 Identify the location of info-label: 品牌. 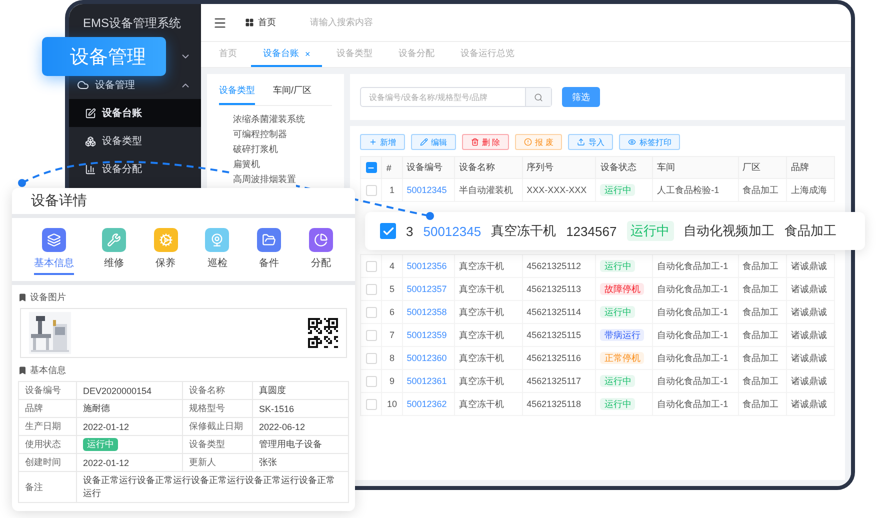
(48, 409).